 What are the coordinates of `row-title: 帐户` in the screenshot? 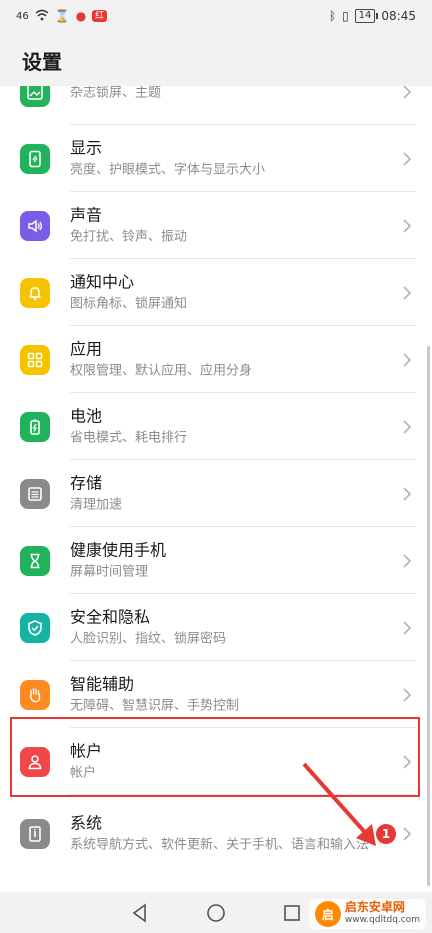 It's located at (86, 750).